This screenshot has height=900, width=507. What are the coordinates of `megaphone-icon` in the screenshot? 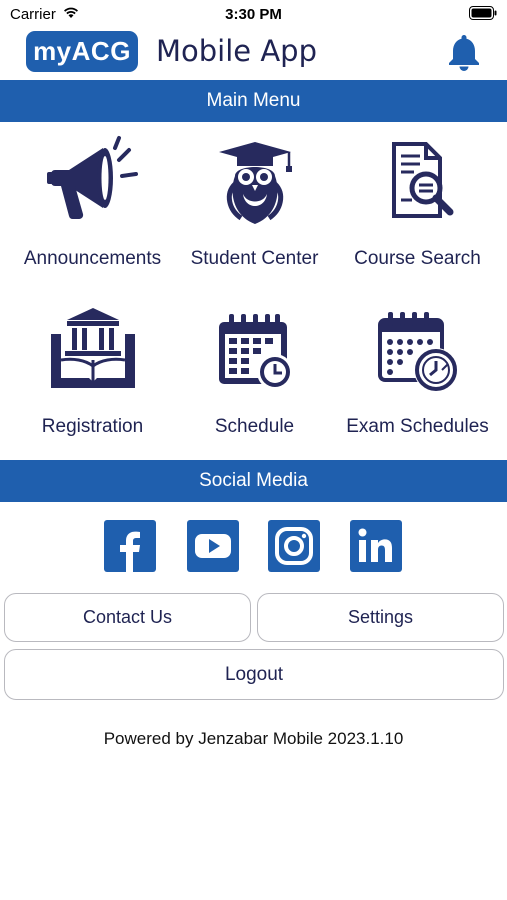 It's located at (92, 180).